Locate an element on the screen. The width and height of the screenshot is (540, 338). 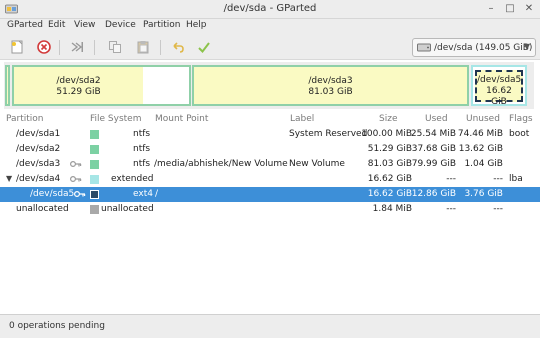
undo-icon is located at coordinates (178, 47).